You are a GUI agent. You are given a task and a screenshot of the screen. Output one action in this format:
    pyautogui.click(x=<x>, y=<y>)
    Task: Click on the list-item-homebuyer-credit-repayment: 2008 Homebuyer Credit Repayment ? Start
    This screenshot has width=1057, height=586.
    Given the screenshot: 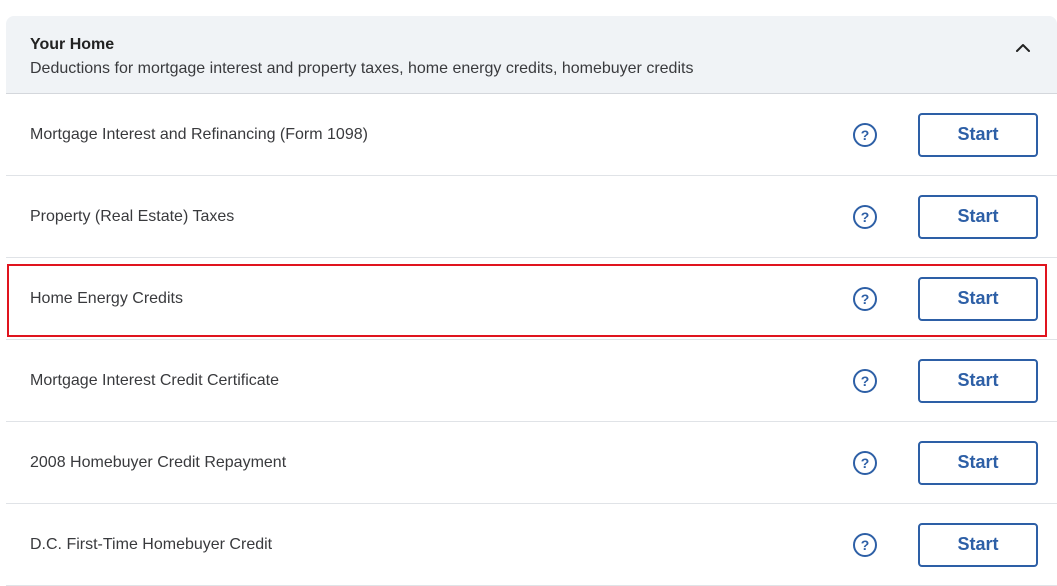 What is the action you would take?
    pyautogui.click(x=531, y=463)
    